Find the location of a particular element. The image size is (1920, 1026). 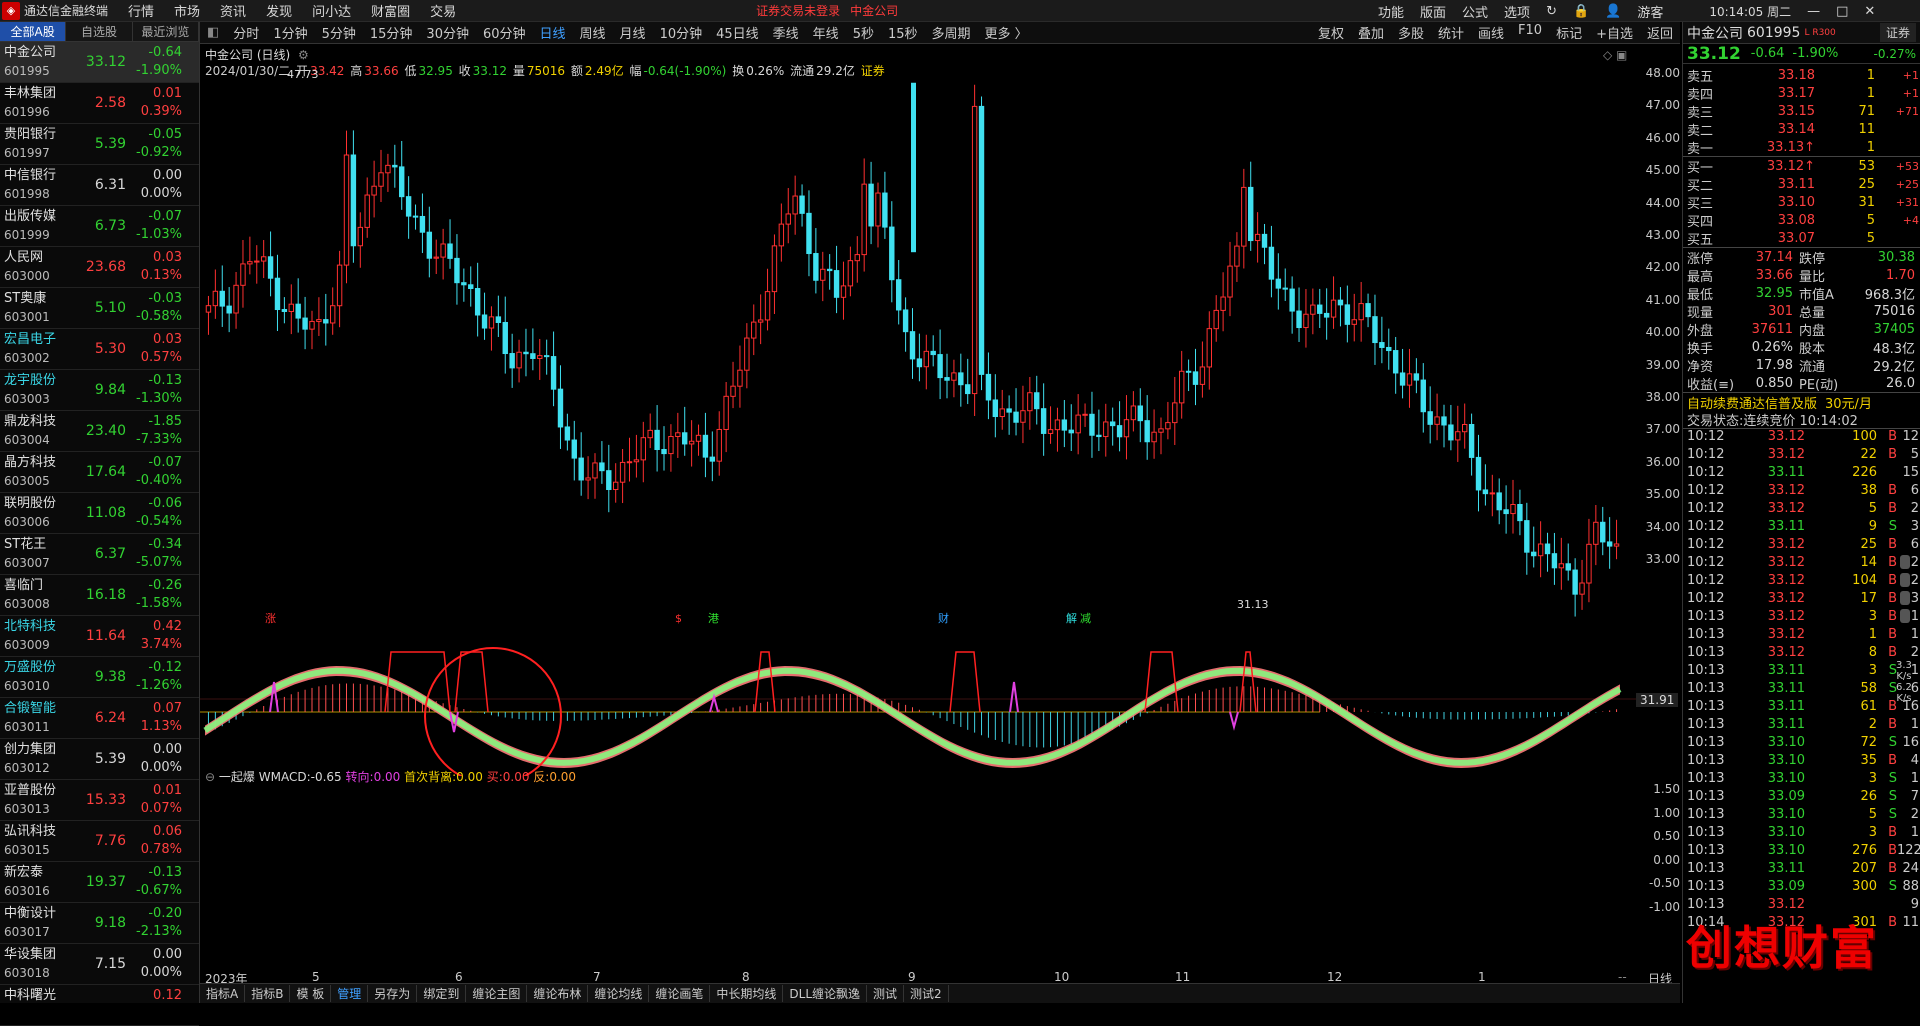

menu-discover: 发现 is located at coordinates (279, 10).